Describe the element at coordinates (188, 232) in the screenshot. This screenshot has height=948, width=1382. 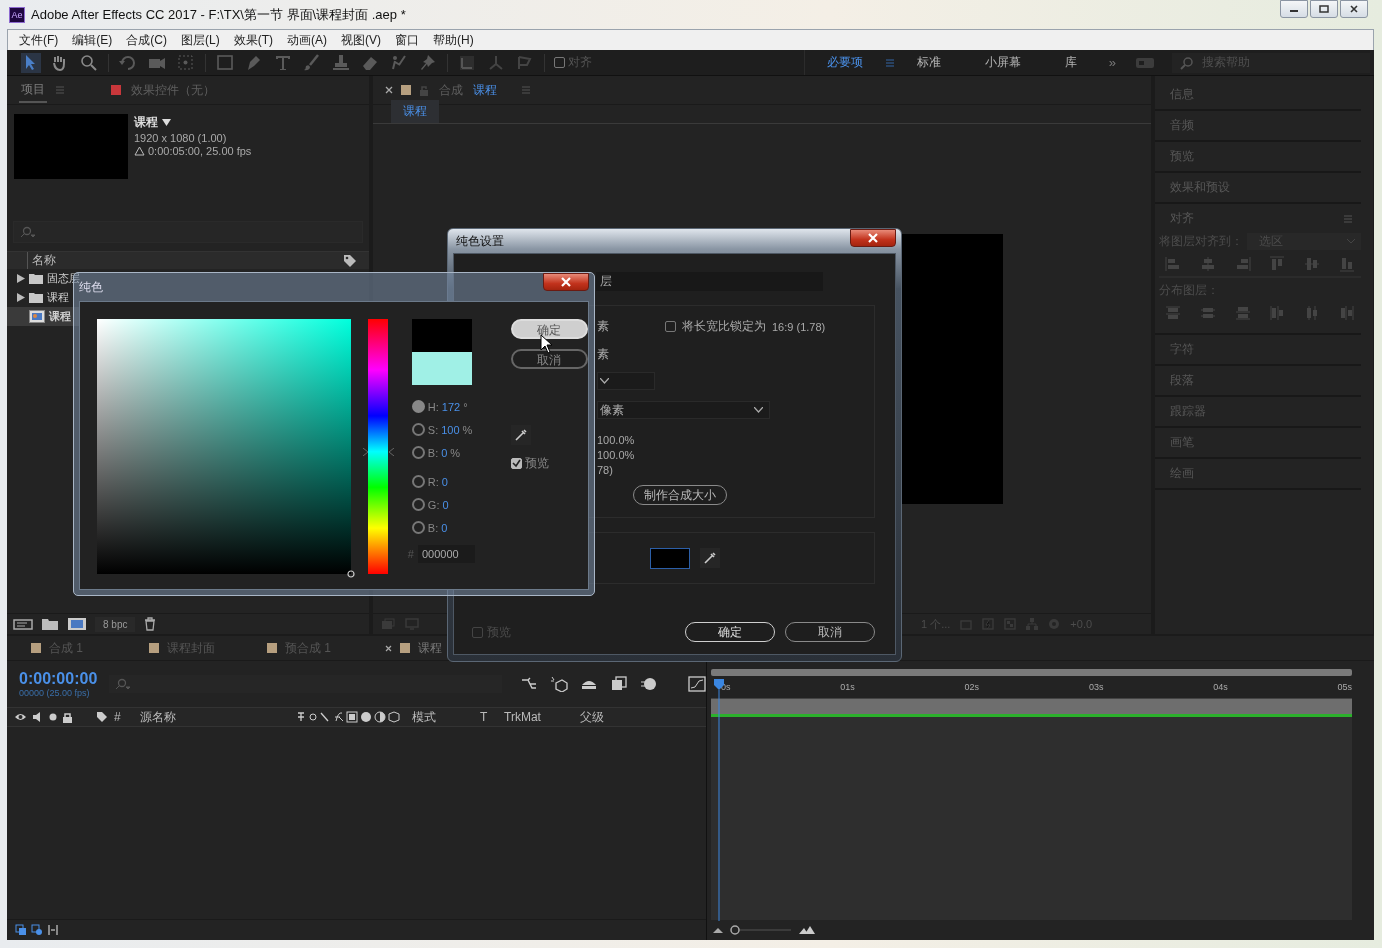
I see `project-search-field` at that location.